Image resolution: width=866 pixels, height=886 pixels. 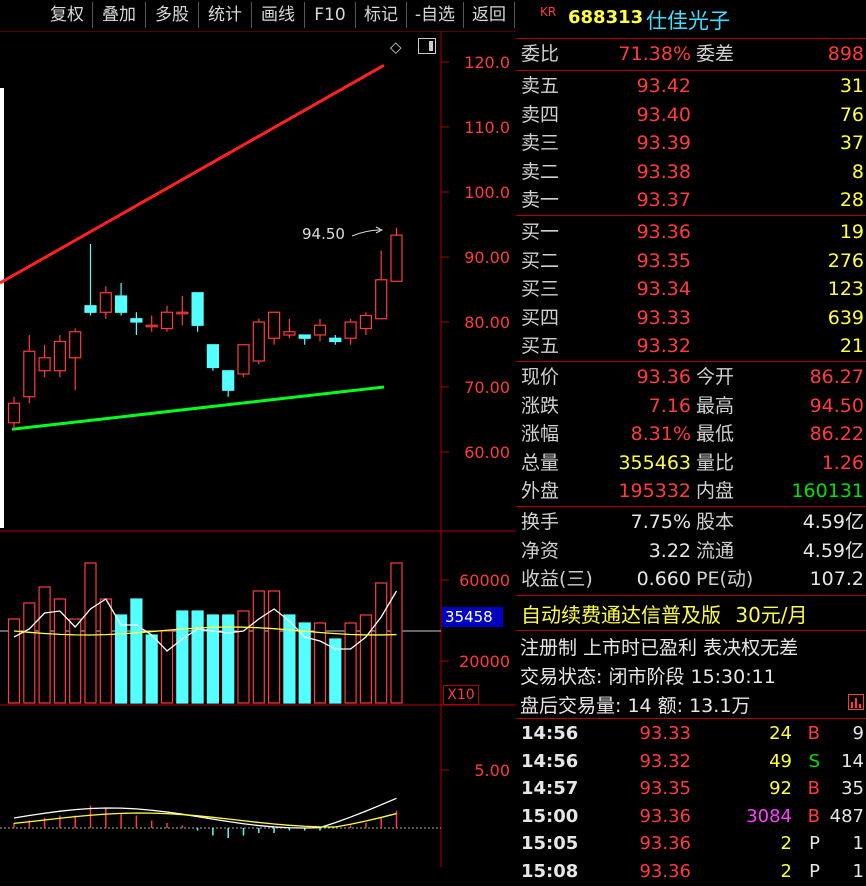 I want to click on quote-row: 总量 355463 量比 1.26, so click(x=691, y=463).